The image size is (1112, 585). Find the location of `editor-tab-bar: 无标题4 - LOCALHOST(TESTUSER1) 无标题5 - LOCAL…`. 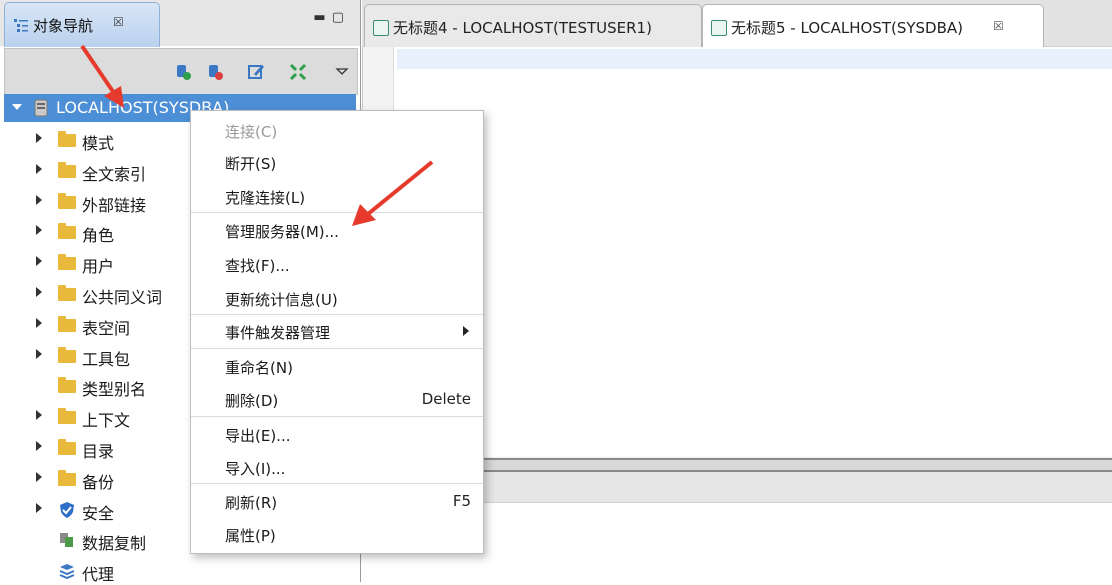

editor-tab-bar: 无标题4 - LOCALHOST(TESTUSER1) 无标题5 - LOCAL… is located at coordinates (737, 23).